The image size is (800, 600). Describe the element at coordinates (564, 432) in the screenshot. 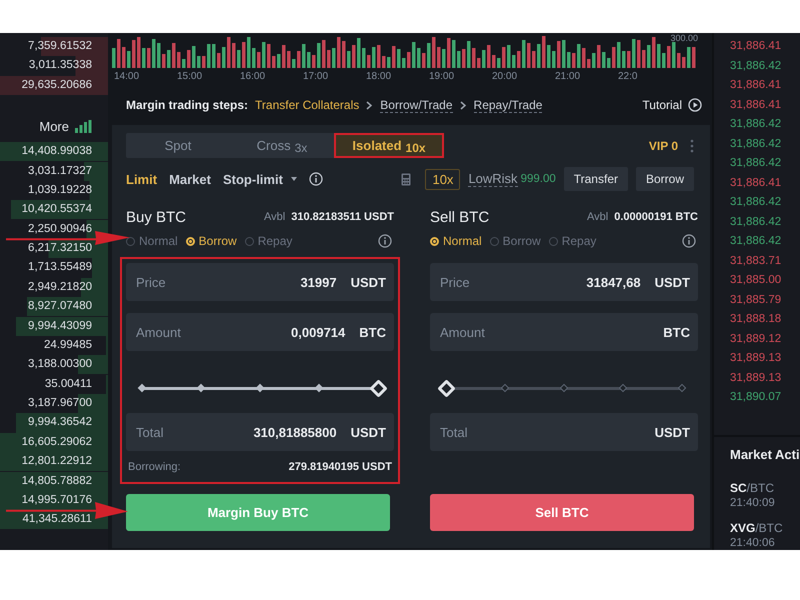

I see `input-field: Total USDT` at that location.